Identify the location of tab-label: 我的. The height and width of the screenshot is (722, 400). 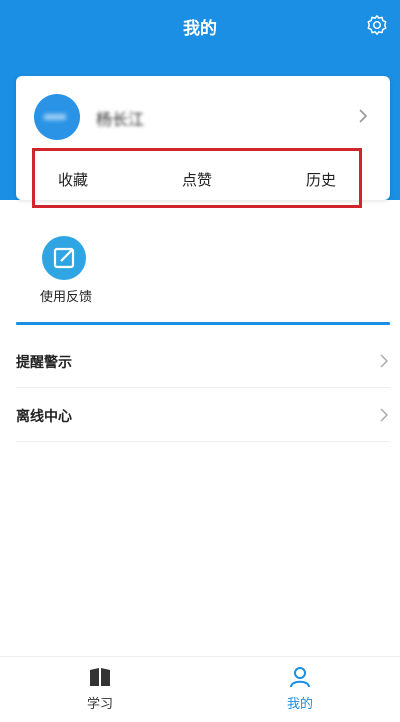
(299, 704).